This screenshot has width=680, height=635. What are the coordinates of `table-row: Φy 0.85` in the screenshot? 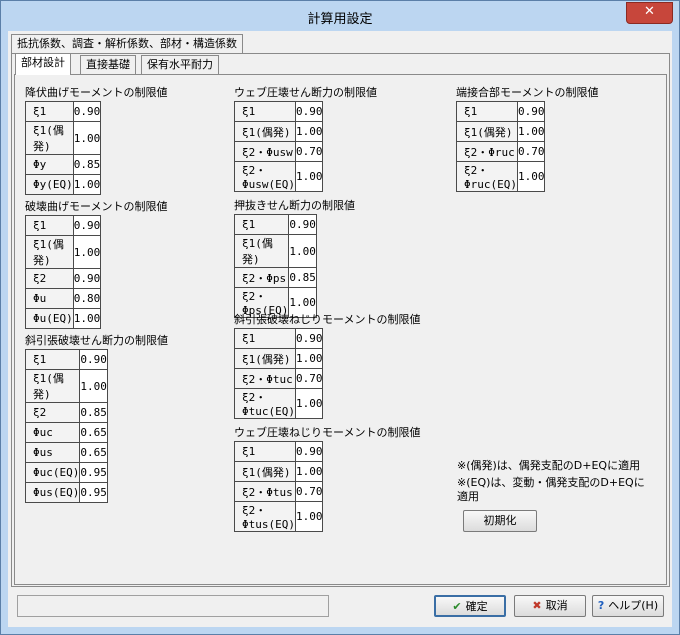 It's located at (63, 164).